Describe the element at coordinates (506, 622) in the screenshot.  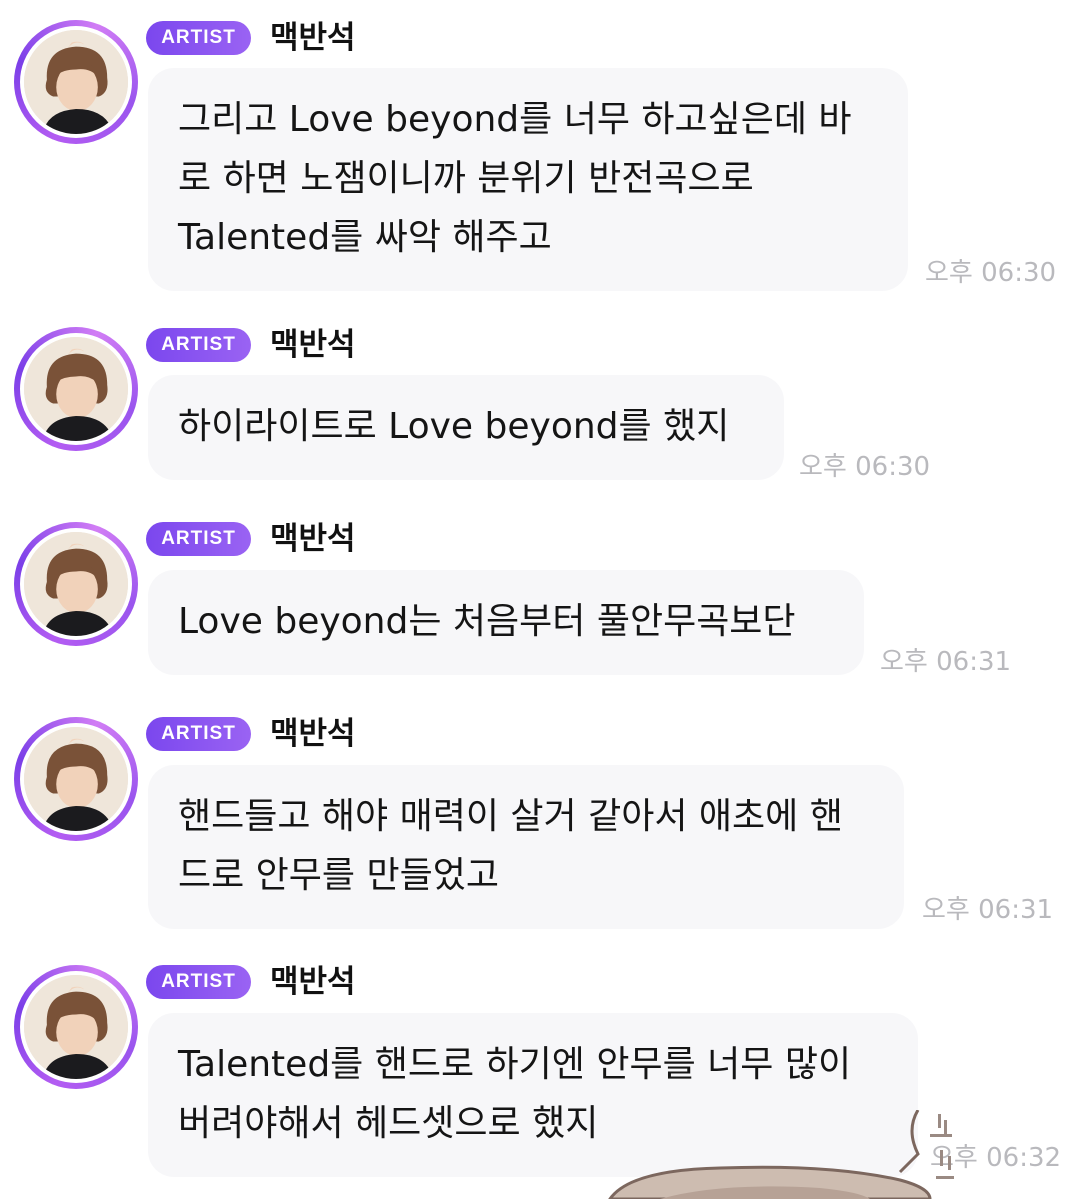
I see `message-bubble: Love beyond는 처음부터 풀안무곡보단` at that location.